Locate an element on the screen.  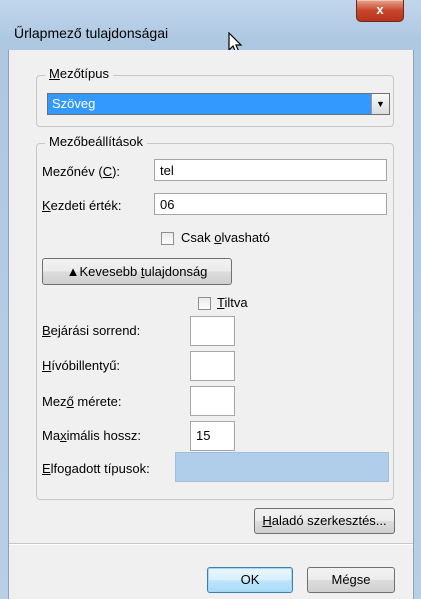
settings-legend: Mezőbeállítások is located at coordinates (96, 141).